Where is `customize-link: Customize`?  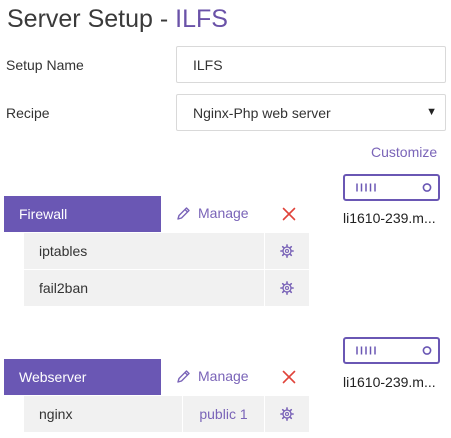 customize-link: Customize is located at coordinates (404, 152).